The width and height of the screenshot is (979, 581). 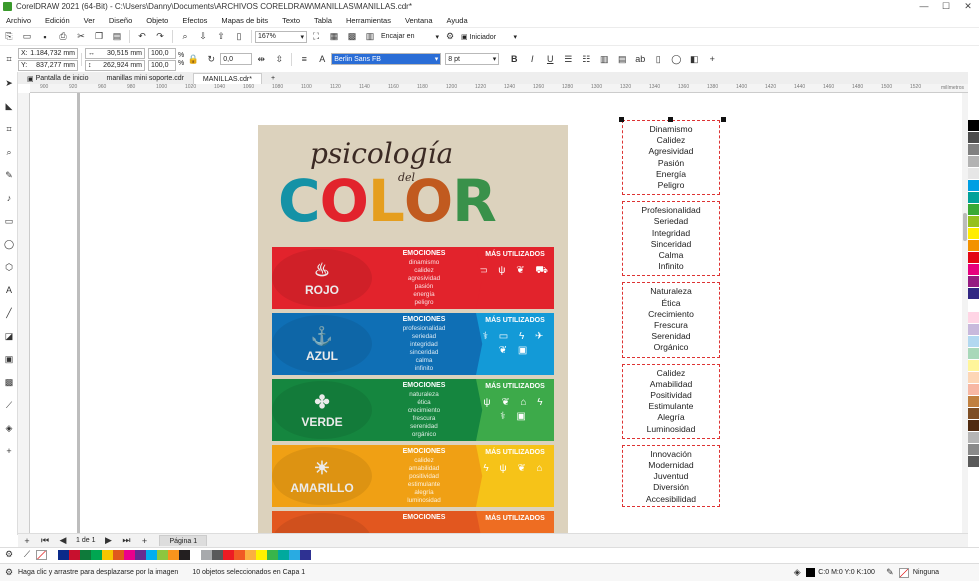 I want to click on text-tool-icon: A, so click(x=9, y=290).